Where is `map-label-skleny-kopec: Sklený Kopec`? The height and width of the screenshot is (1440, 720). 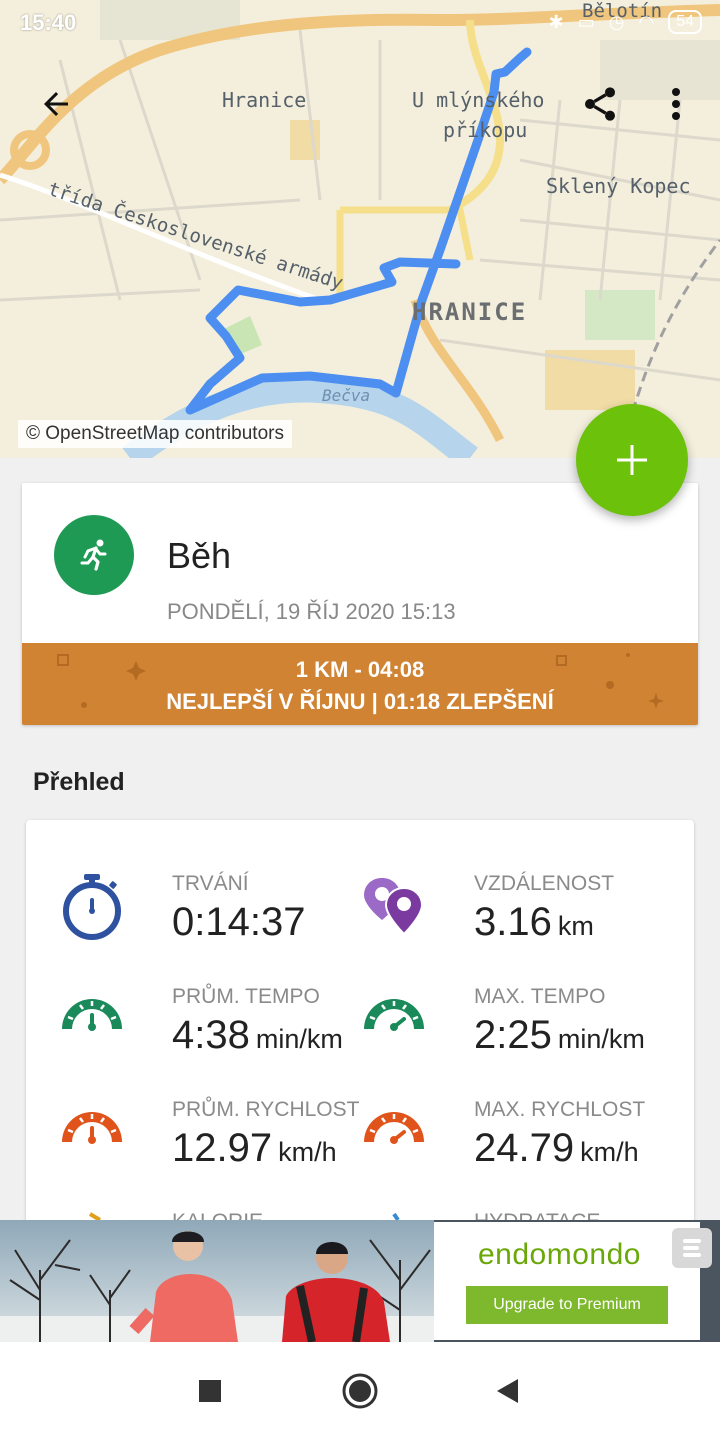
map-label-skleny-kopec: Sklený Kopec is located at coordinates (618, 186).